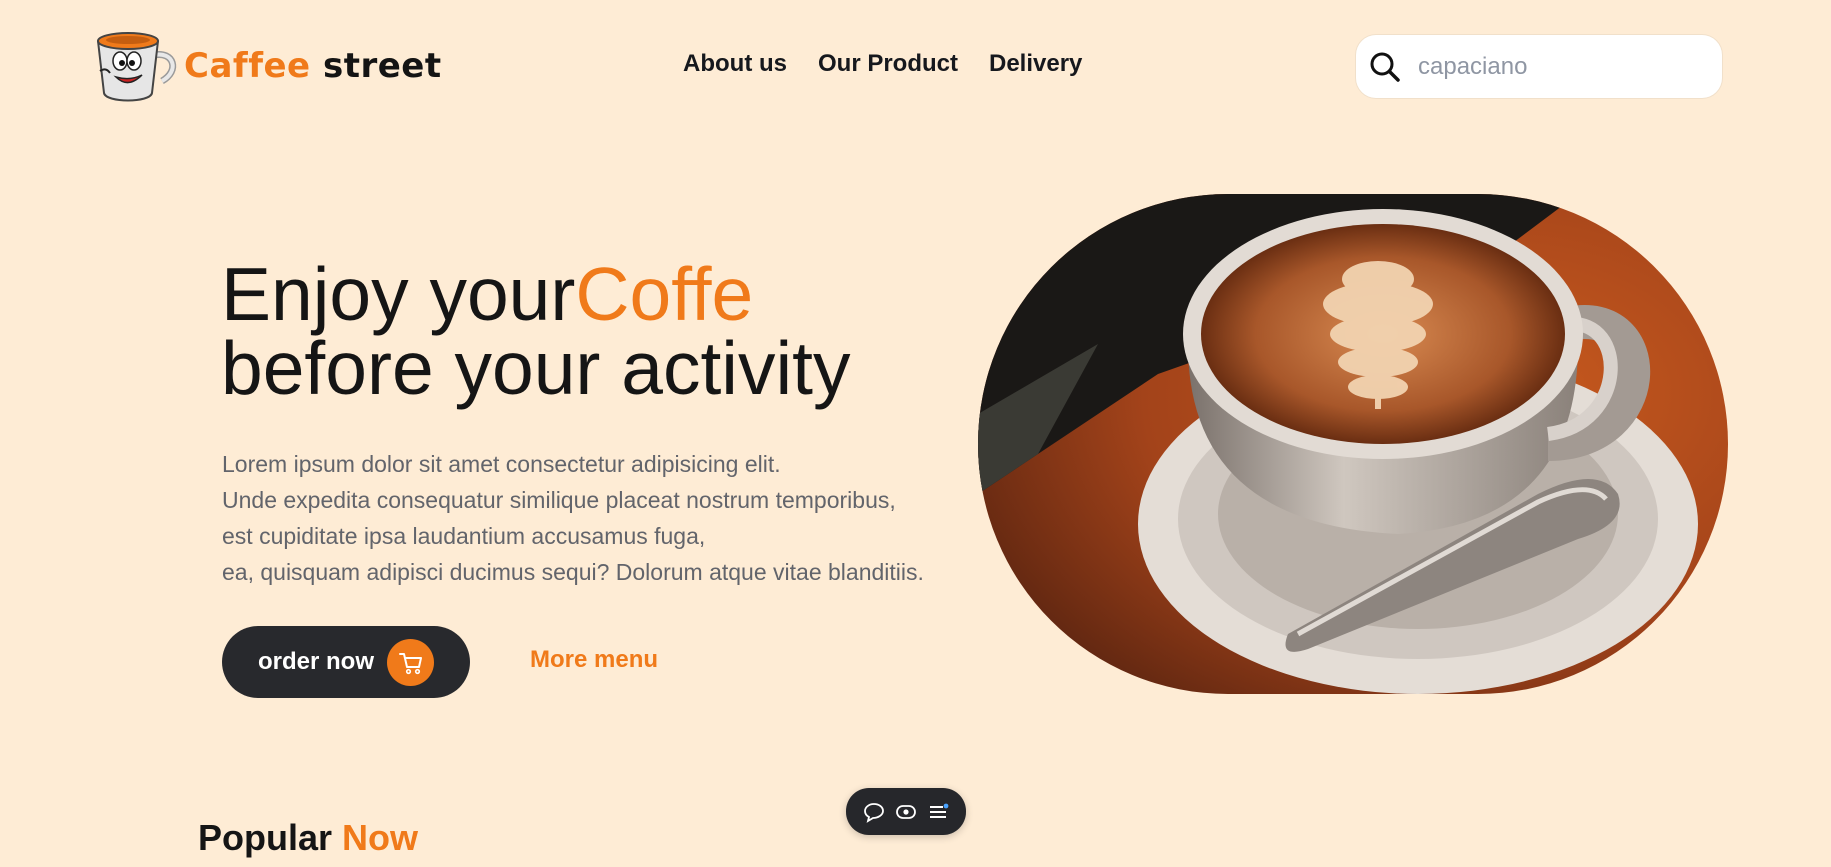 The height and width of the screenshot is (867, 1831). What do you see at coordinates (380, 837) in the screenshot?
I see `popular-accent: Now` at bounding box center [380, 837].